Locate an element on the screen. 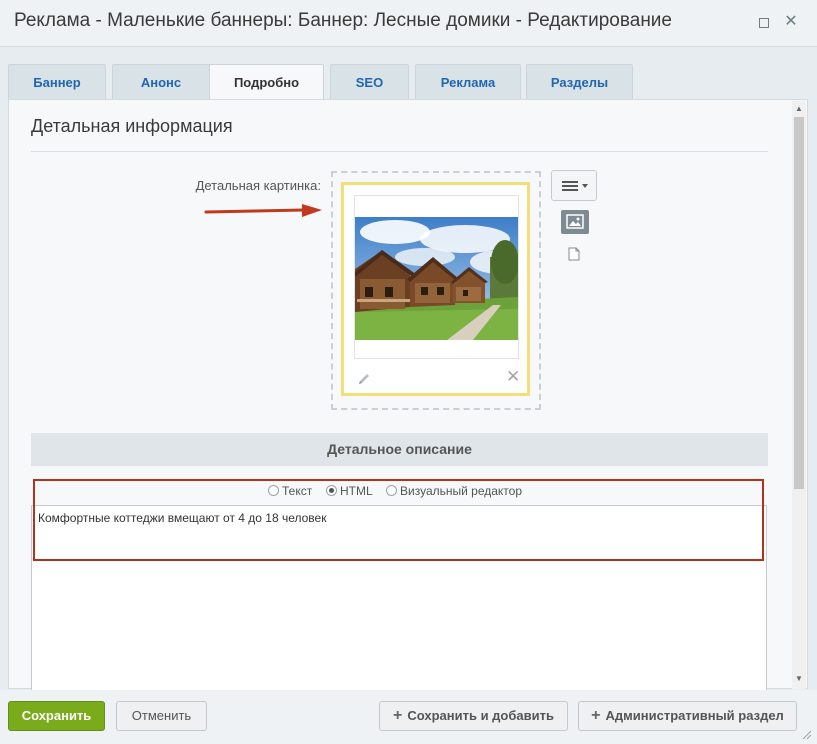 This screenshot has width=817, height=744. maximize-button is located at coordinates (764, 22).